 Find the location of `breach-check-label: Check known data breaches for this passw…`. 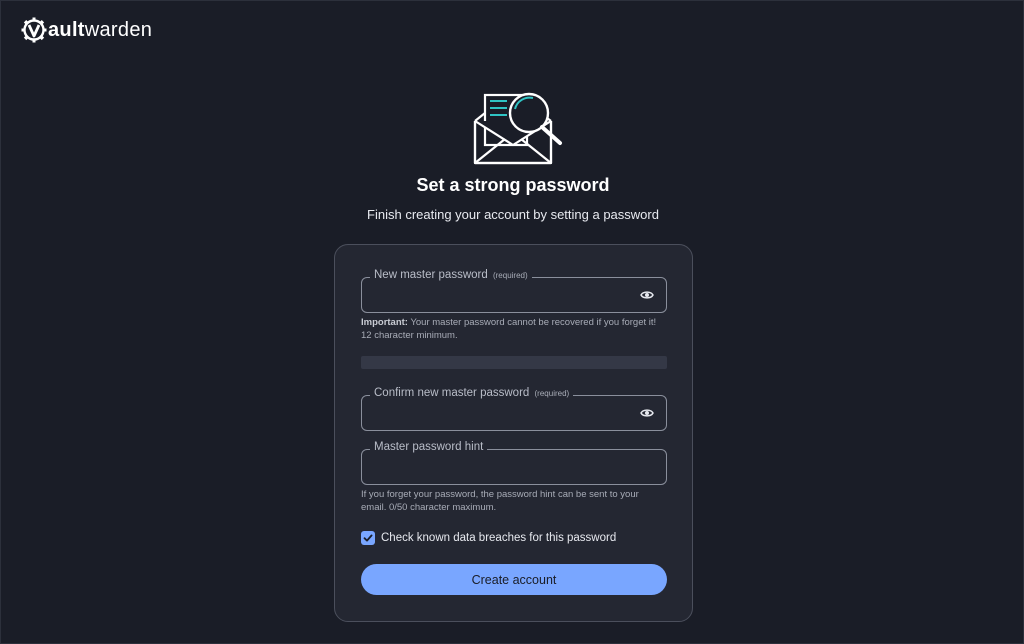

breach-check-label: Check known data breaches for this passw… is located at coordinates (498, 538).